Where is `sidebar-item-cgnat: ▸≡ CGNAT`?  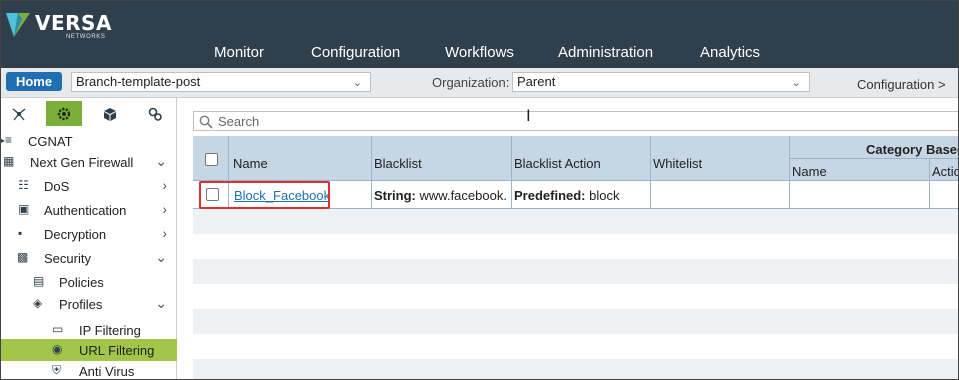 sidebar-item-cgnat: ▸≡ CGNAT is located at coordinates (89, 141).